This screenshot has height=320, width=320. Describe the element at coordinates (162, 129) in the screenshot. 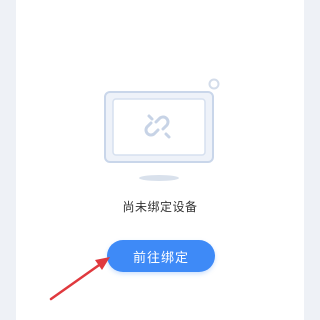

I see `monitor-broken-link-icon` at that location.